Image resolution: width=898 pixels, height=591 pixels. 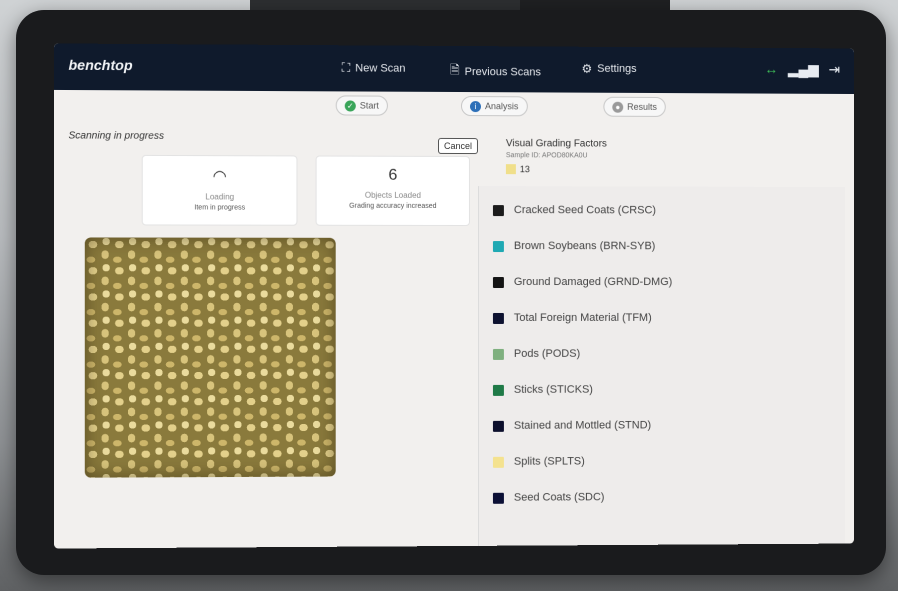 What do you see at coordinates (584, 210) in the screenshot?
I see `factor-label: Cracked Seed Coats (CRSC)` at bounding box center [584, 210].